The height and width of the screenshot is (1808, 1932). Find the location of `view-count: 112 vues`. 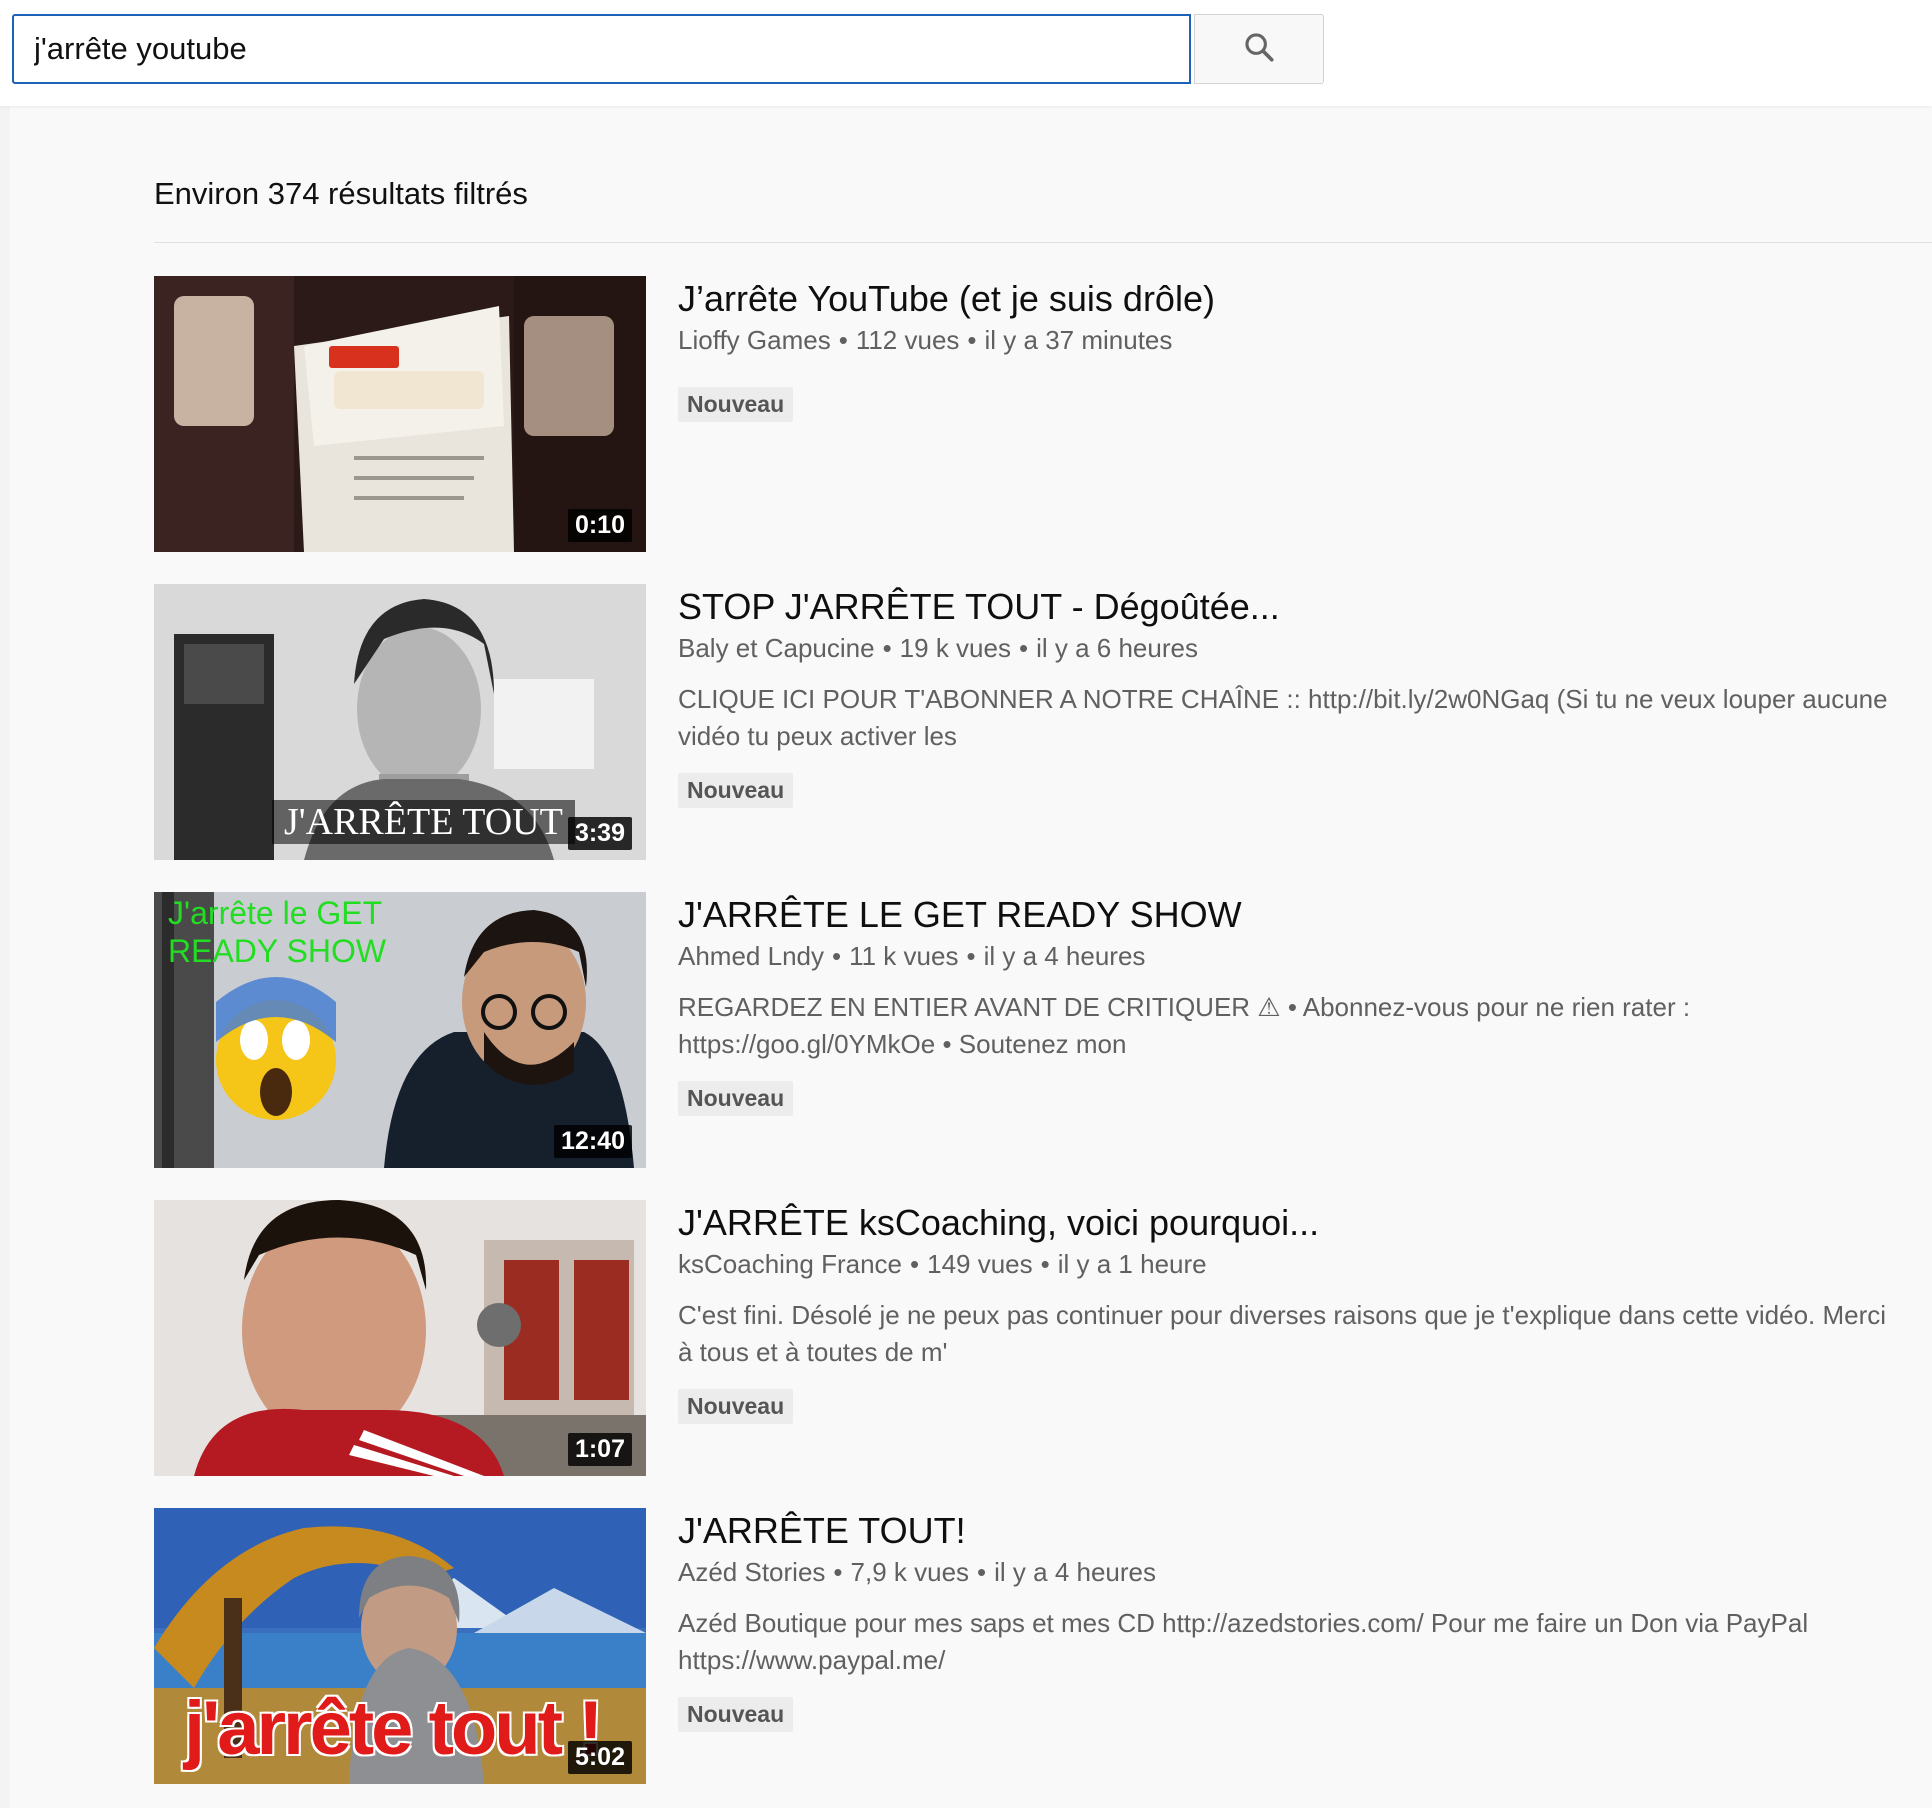

view-count: 112 vues is located at coordinates (907, 340).